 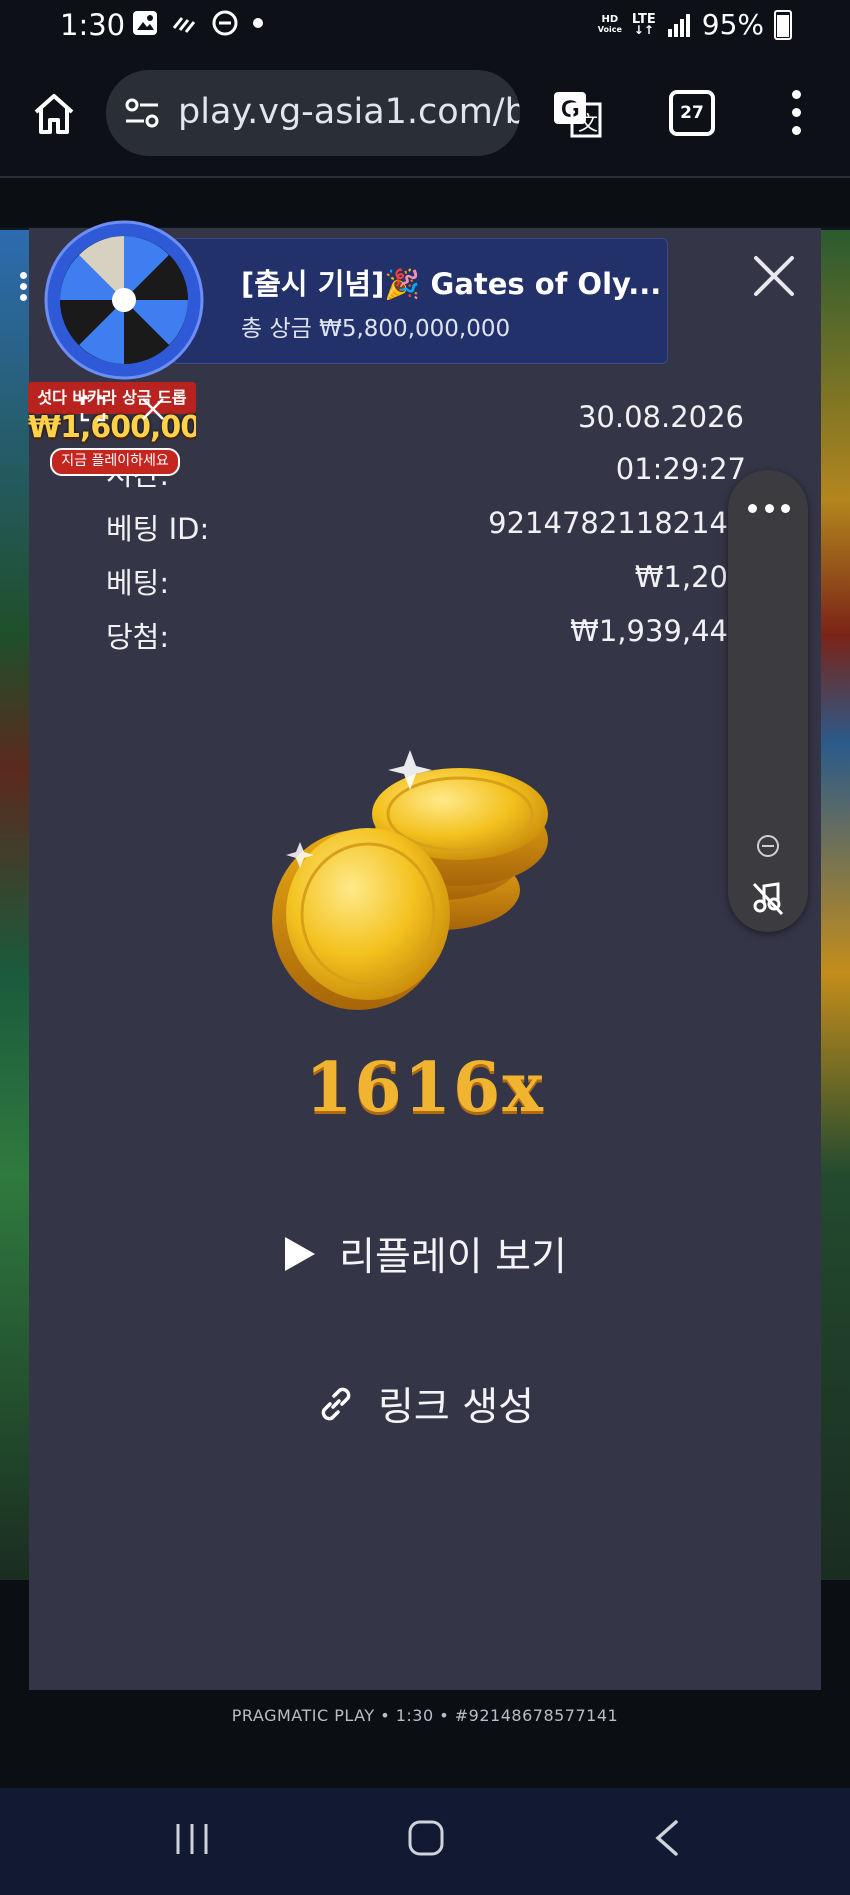 I want to click on browser-toolbar: play.vg-asia1.com/b5 G文 27, so click(x=425, y=115).